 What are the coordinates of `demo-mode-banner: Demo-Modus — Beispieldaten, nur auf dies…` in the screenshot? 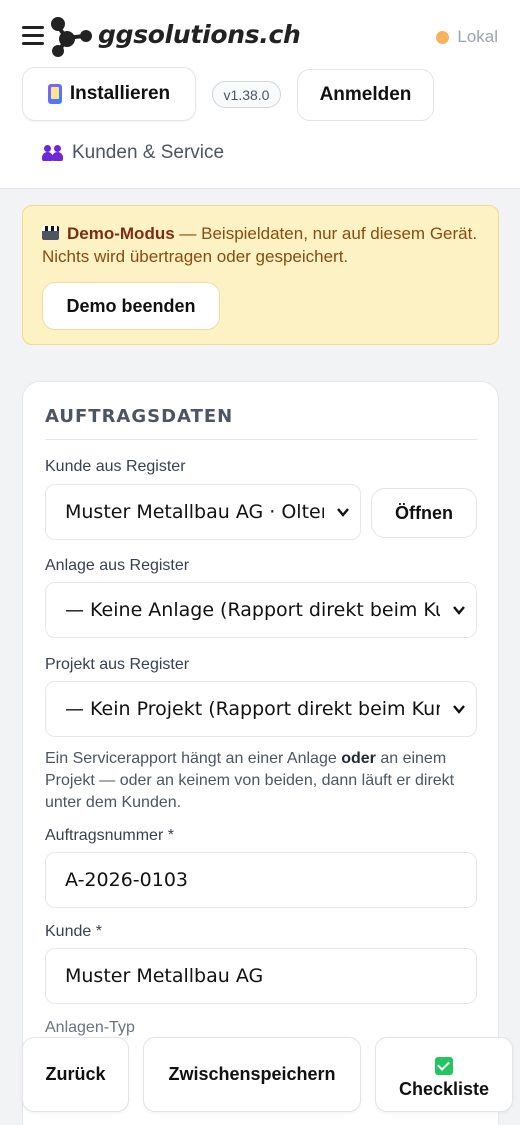 It's located at (260, 275).